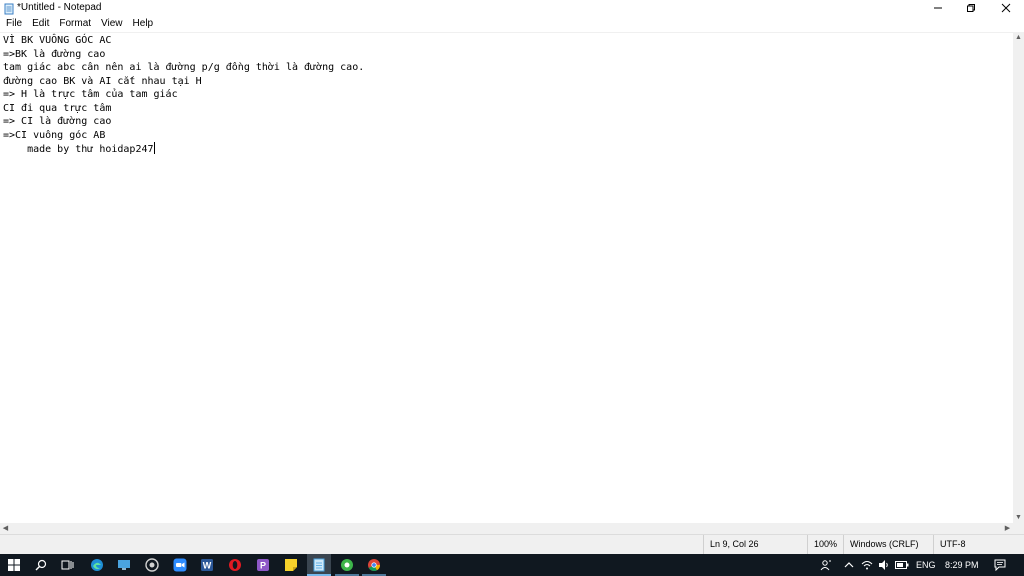 This screenshot has width=1024, height=576. I want to click on speaker-icon, so click(883, 565).